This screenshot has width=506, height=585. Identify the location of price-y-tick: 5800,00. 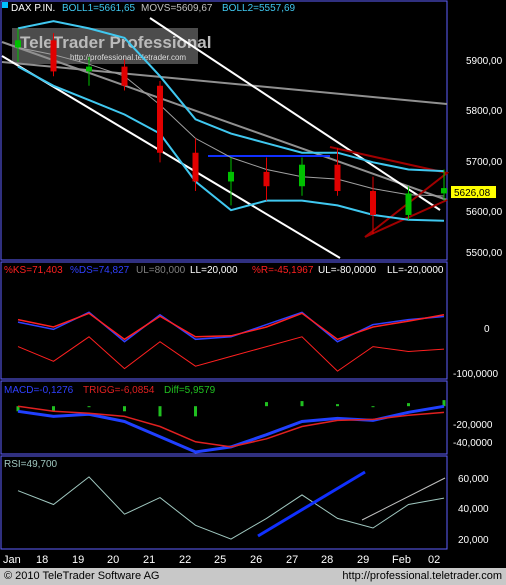
(484, 111).